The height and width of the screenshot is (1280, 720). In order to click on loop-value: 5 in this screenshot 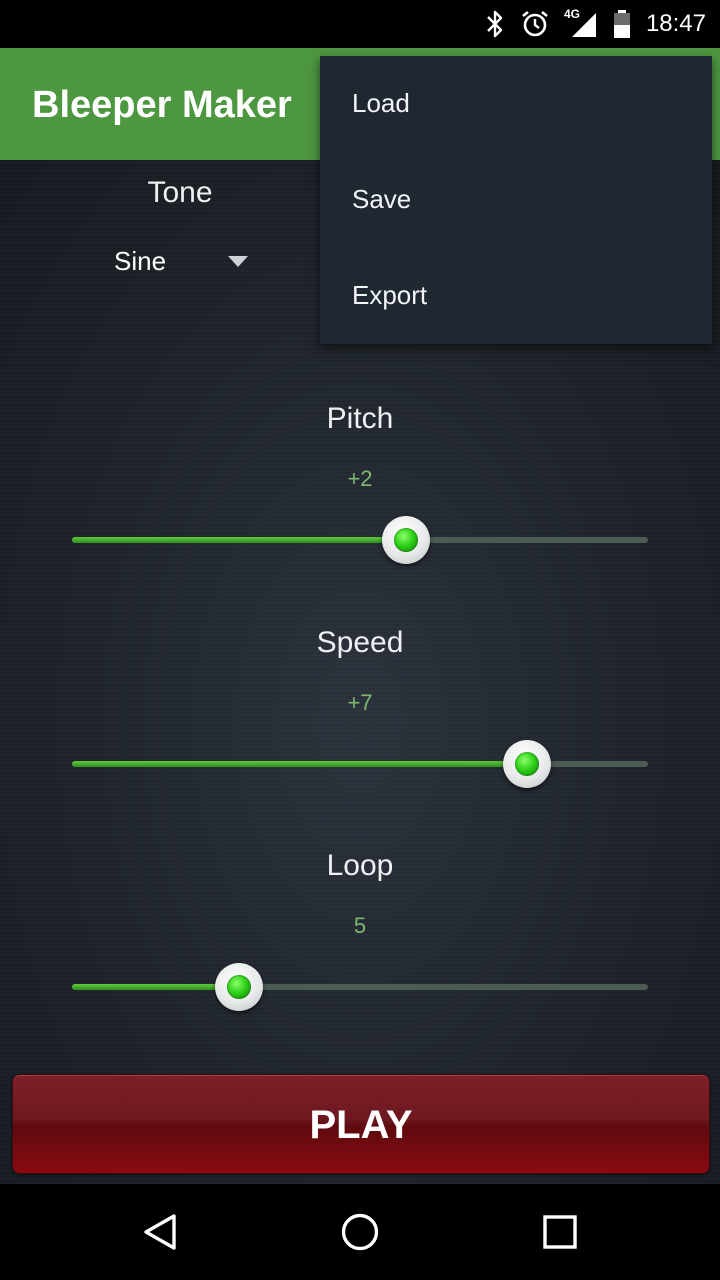, I will do `click(360, 925)`.